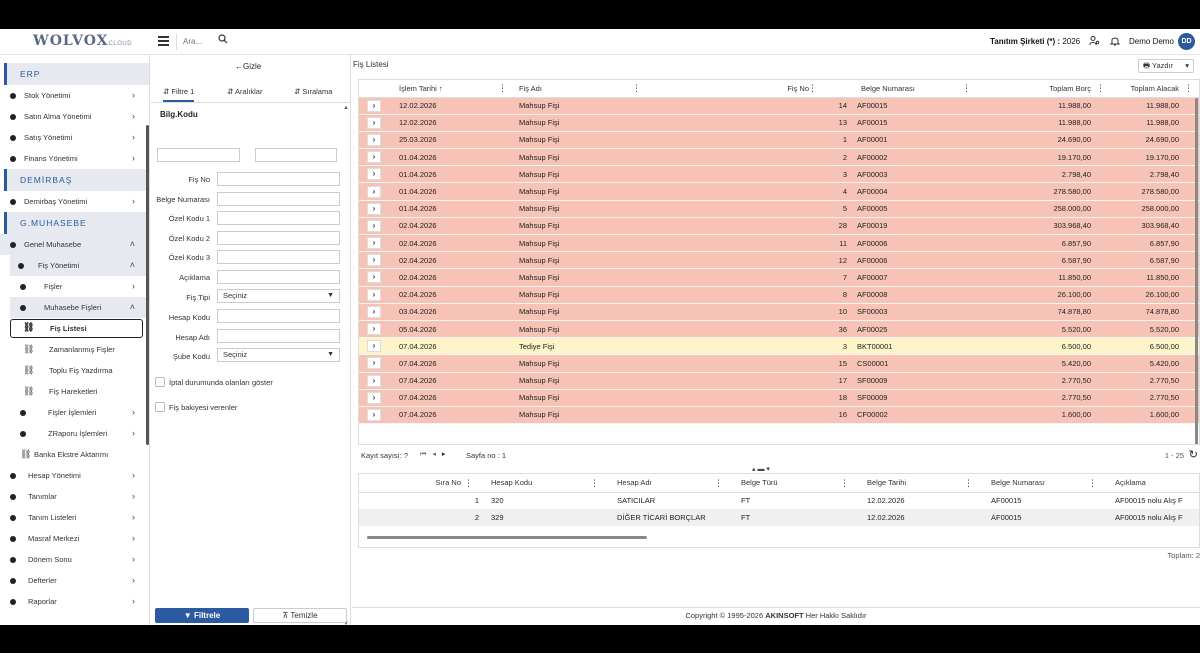 The width and height of the screenshot is (1200, 653). I want to click on sidebar-item-satinalma: Satın Alma Yönetimi ›, so click(74, 116).